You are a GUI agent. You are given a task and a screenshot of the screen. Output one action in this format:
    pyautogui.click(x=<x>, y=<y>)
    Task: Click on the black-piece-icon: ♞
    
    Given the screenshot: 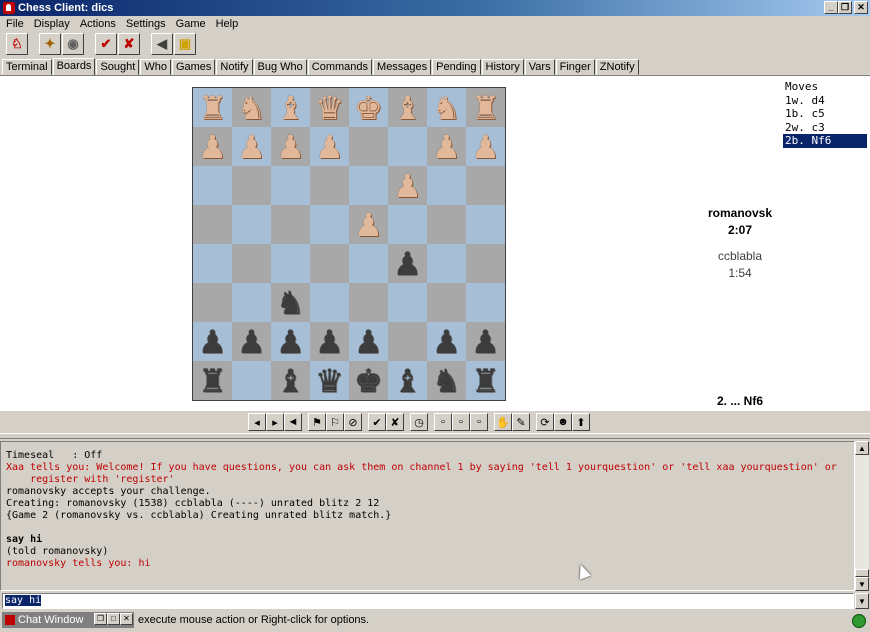 What is the action you would take?
    pyautogui.click(x=446, y=381)
    